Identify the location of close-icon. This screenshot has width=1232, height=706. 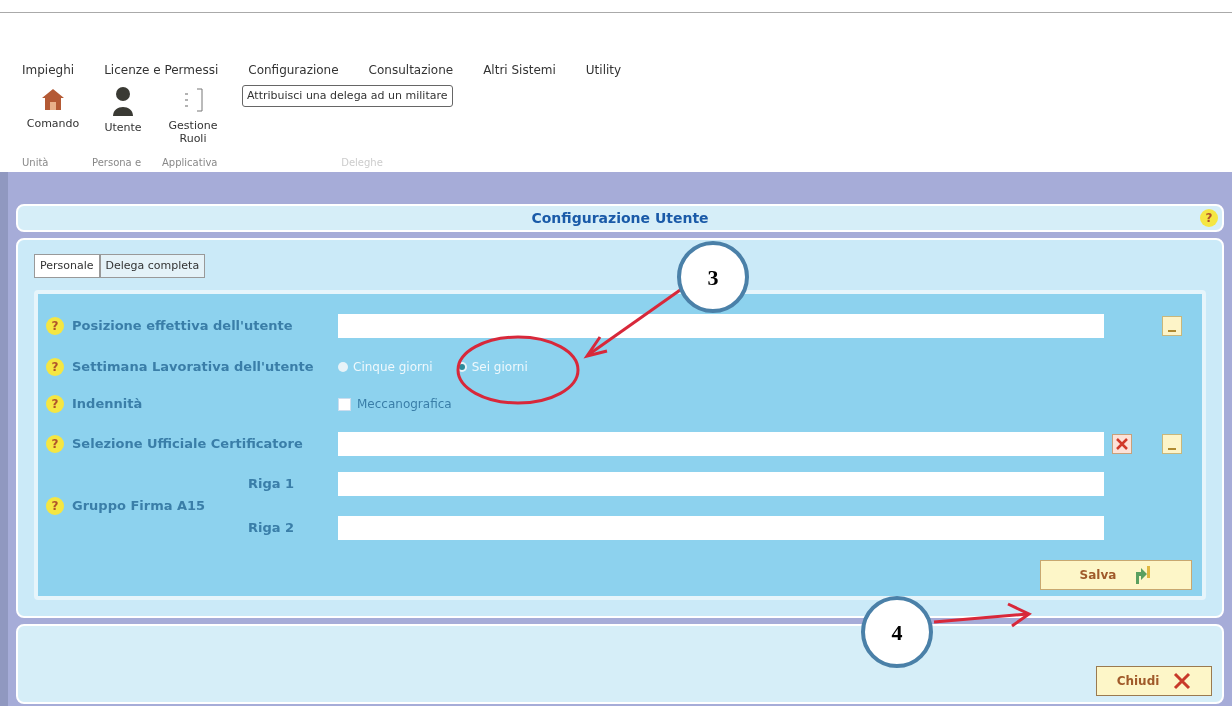
(1182, 681).